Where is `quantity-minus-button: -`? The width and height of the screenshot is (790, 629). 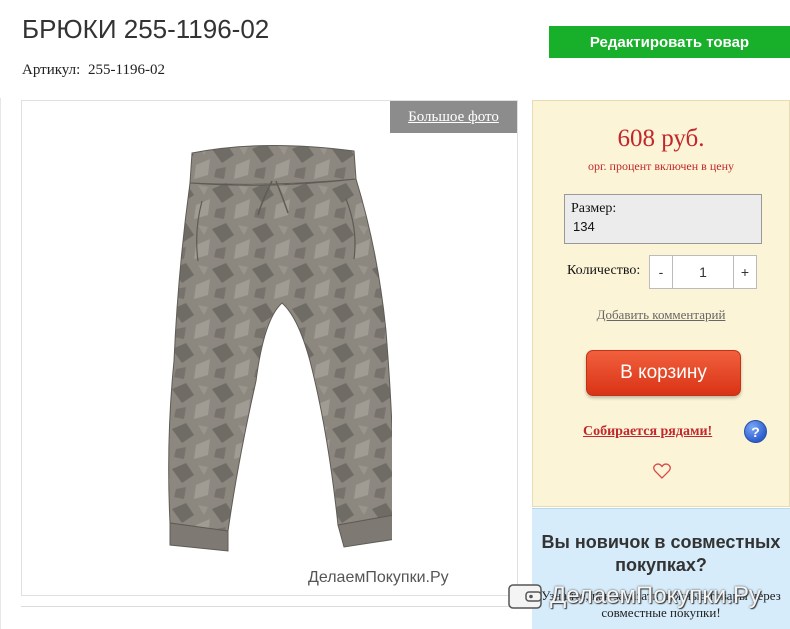 quantity-minus-button: - is located at coordinates (661, 272).